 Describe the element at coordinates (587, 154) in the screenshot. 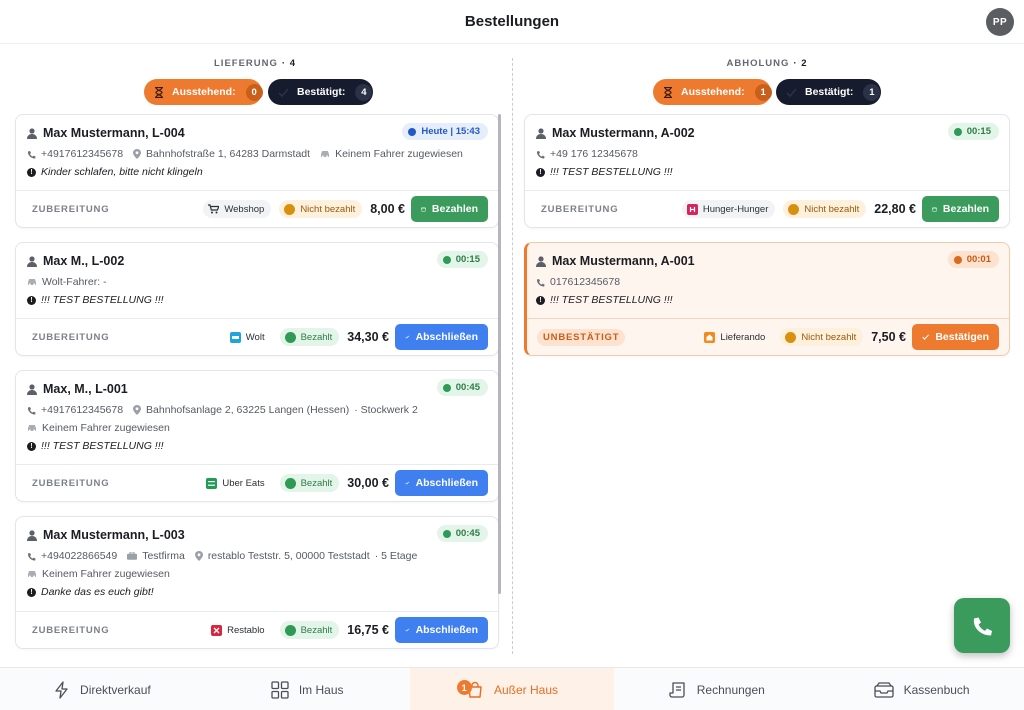

I see `phone-entry: +49 176 12345678` at that location.